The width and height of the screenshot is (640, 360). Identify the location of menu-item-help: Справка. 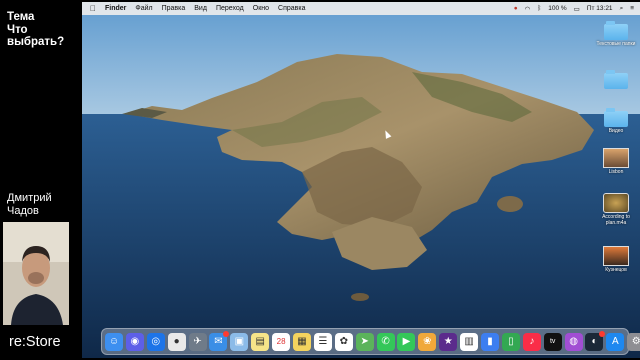
(291, 8).